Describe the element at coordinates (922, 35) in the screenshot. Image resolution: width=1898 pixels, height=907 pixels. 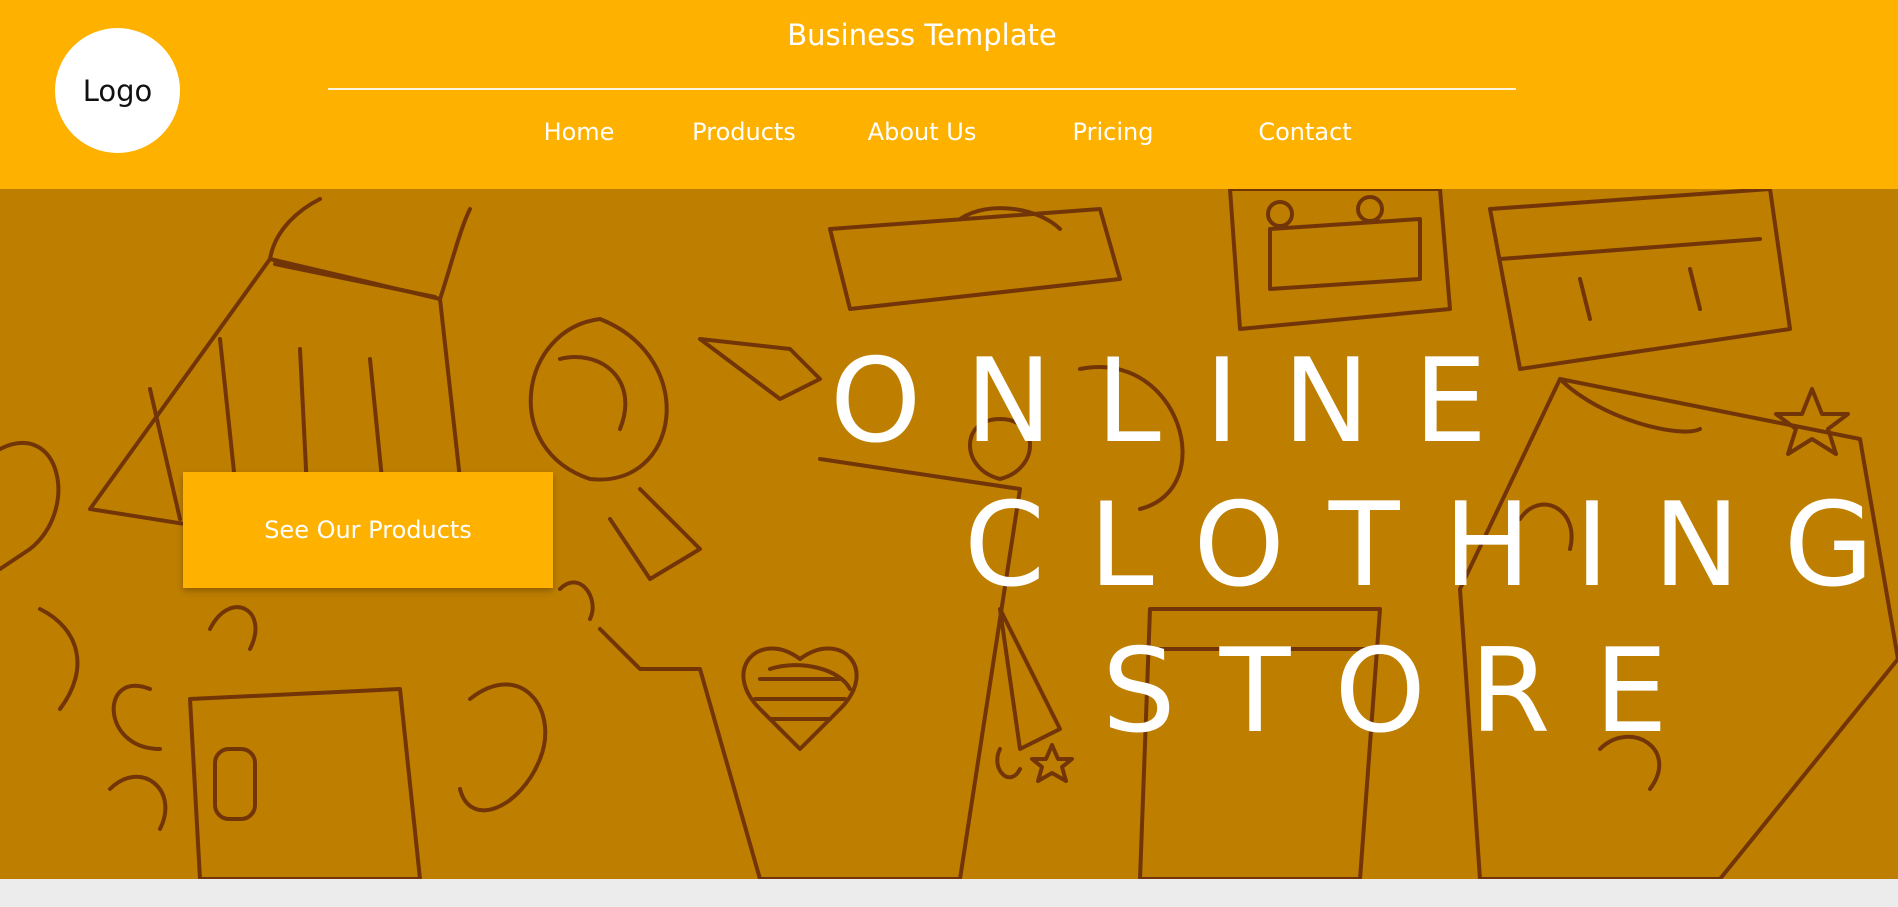
I see `site-title: Business Template` at that location.